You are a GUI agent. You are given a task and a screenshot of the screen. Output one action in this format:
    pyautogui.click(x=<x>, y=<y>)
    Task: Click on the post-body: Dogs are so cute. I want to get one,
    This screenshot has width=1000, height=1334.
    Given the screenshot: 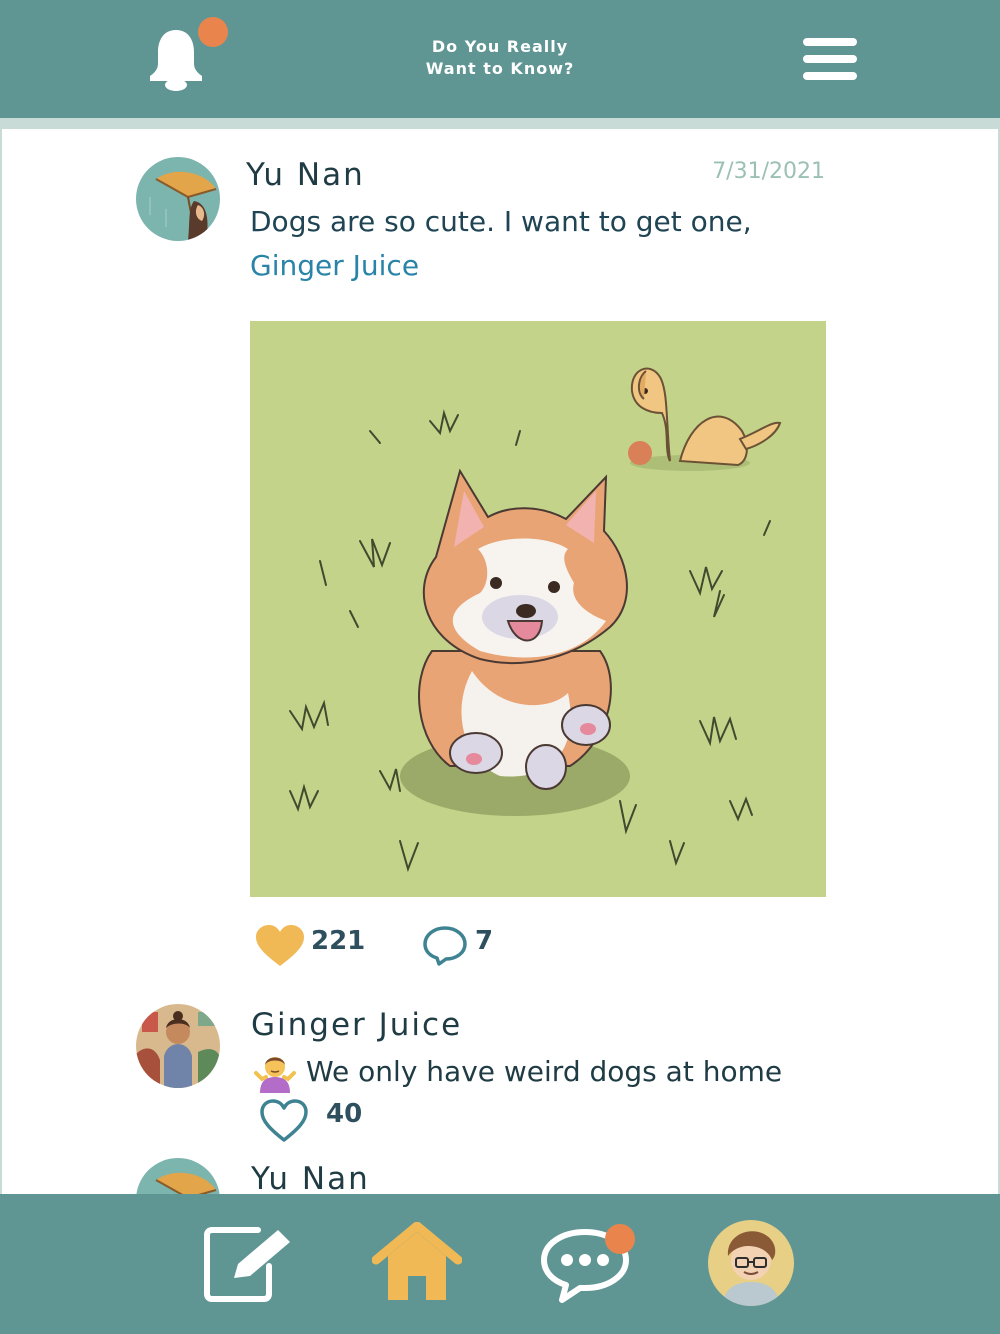 What is the action you would take?
    pyautogui.click(x=501, y=221)
    